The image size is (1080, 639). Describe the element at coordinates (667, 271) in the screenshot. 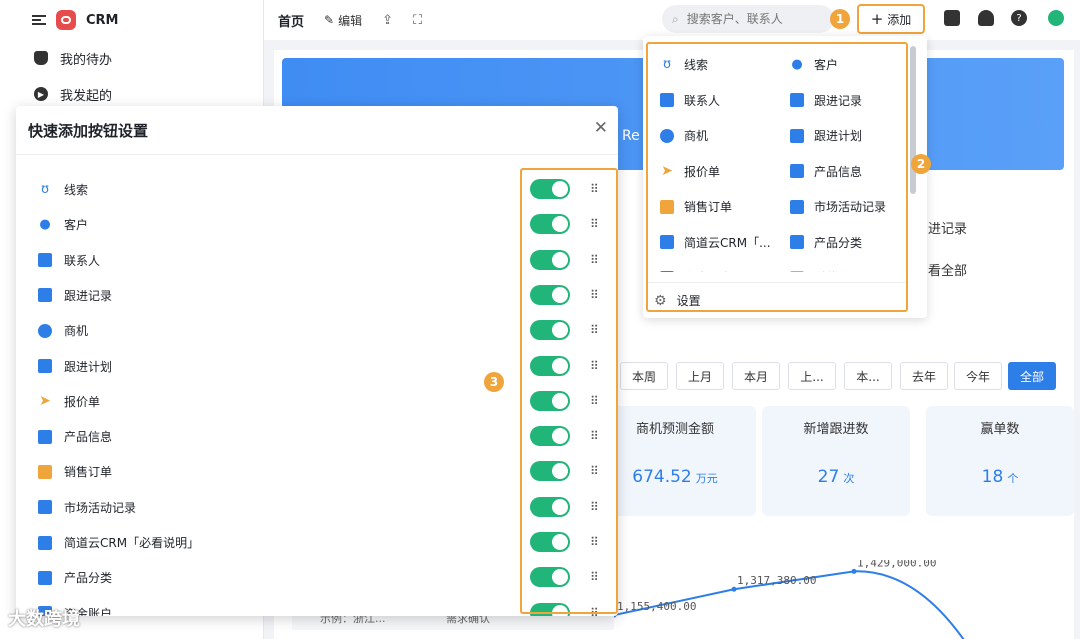

I see `account-icon` at that location.